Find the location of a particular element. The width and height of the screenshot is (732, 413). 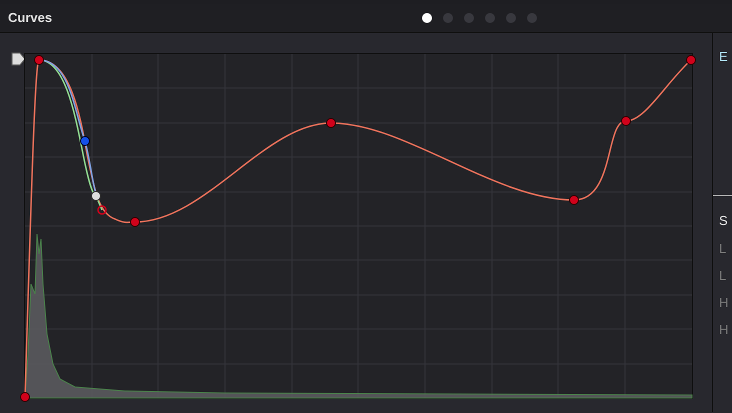

section-heading: E is located at coordinates (724, 56).